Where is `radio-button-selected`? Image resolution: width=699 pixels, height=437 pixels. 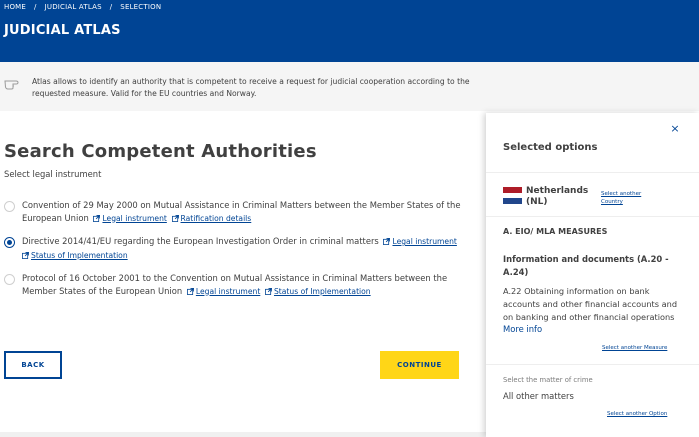
radio-button-selected is located at coordinates (9, 242).